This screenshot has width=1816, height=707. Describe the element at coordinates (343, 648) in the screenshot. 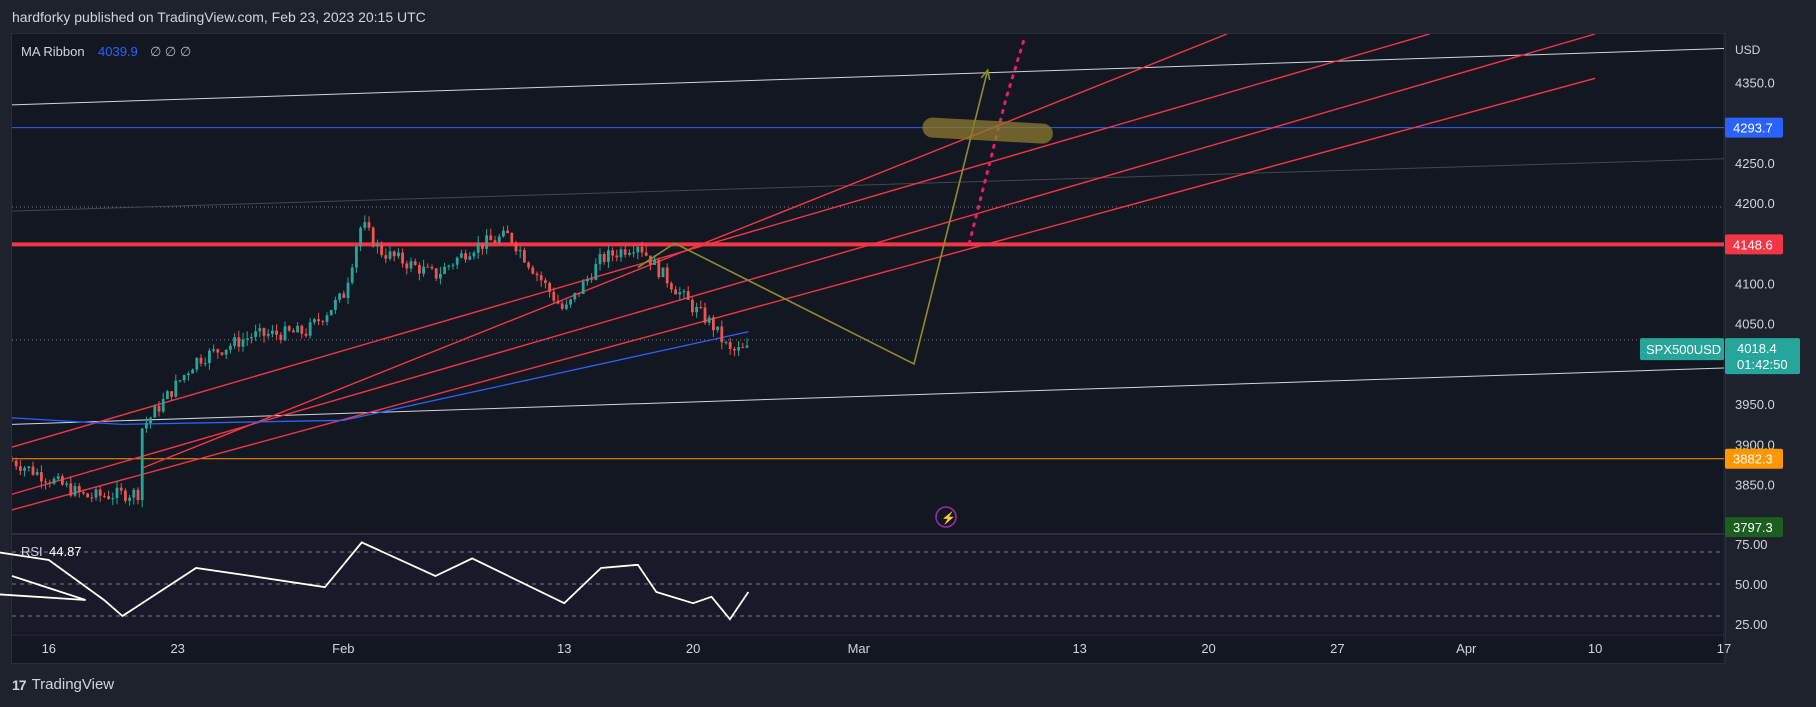

I see `time-tick-label: Feb` at that location.